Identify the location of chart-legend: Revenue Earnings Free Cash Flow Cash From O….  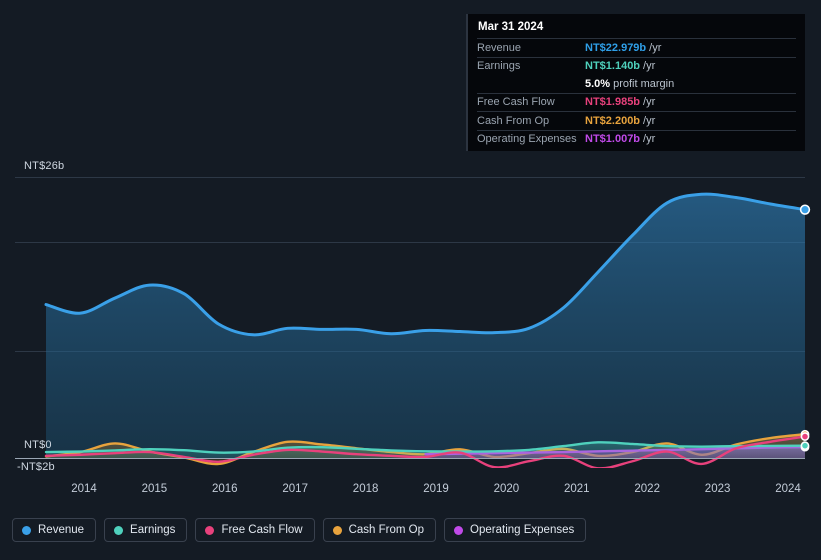
(299, 530).